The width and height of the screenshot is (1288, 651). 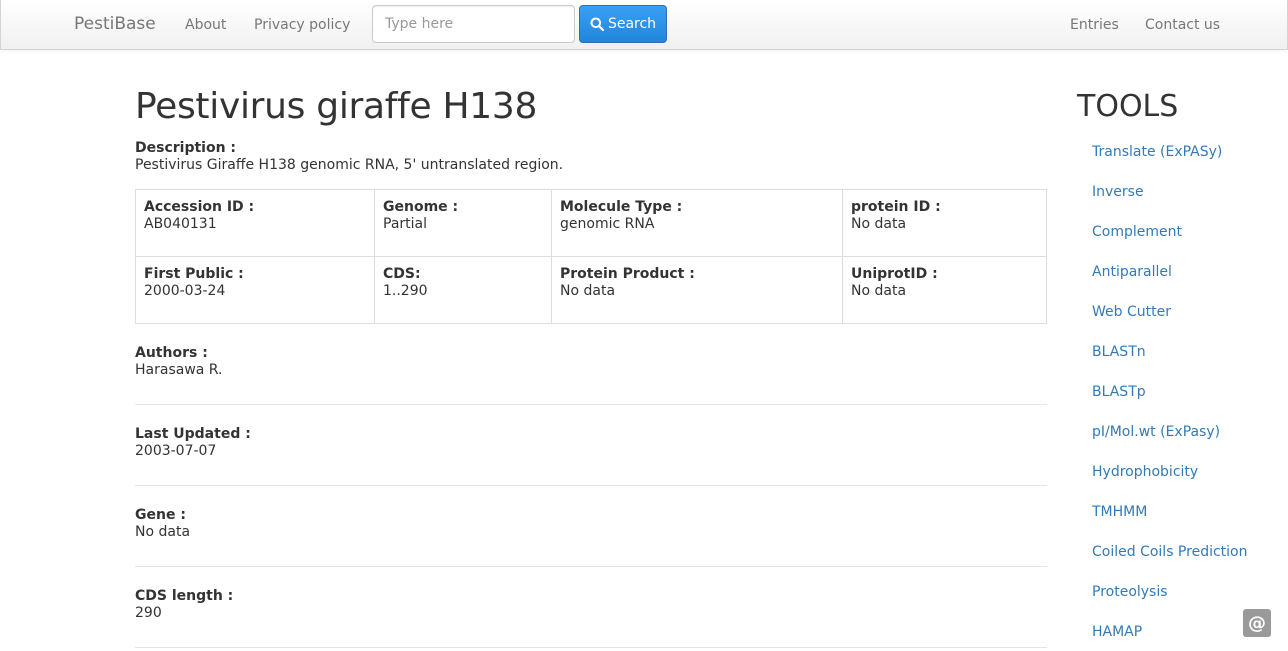 What do you see at coordinates (1156, 432) in the screenshot?
I see `tool-link-pi-mol-wt: pI/Mol.wt (ExPasy)` at bounding box center [1156, 432].